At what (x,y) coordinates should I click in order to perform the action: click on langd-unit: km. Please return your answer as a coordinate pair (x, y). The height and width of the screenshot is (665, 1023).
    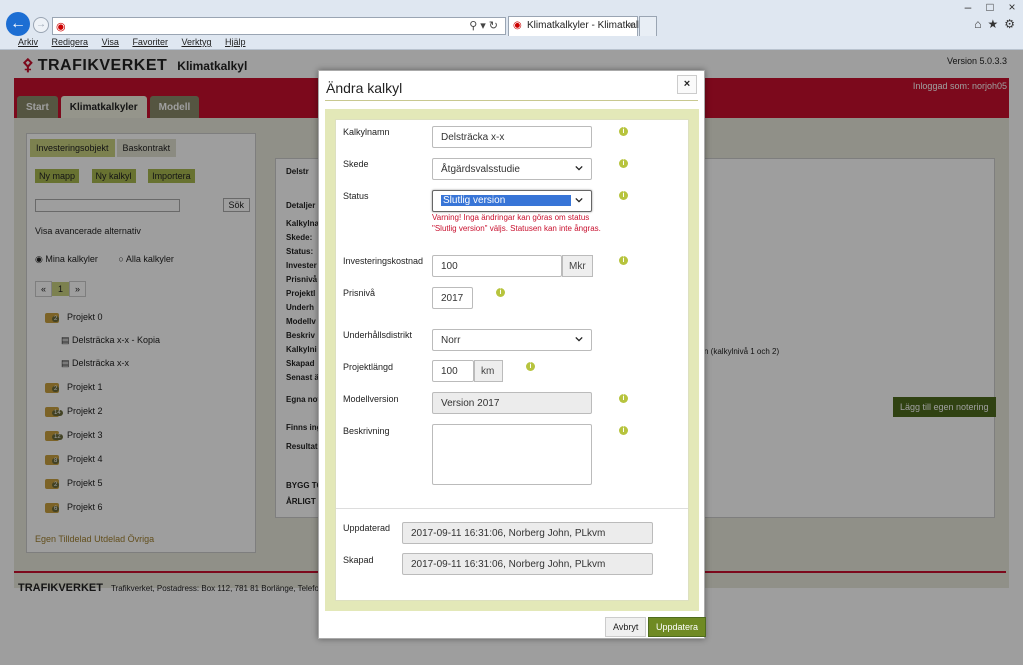
    Looking at the image, I should click on (488, 371).